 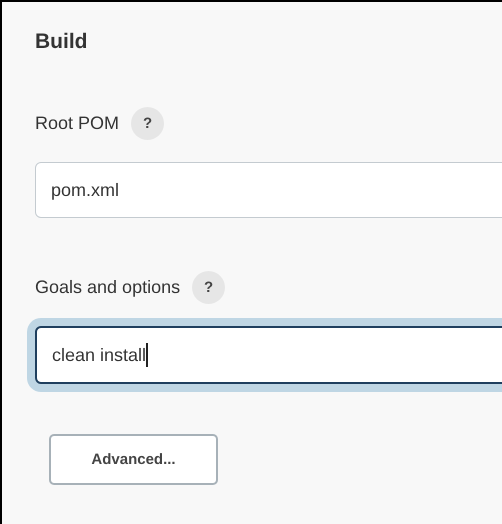 What do you see at coordinates (268, 190) in the screenshot?
I see `input-field: pom.xml` at bounding box center [268, 190].